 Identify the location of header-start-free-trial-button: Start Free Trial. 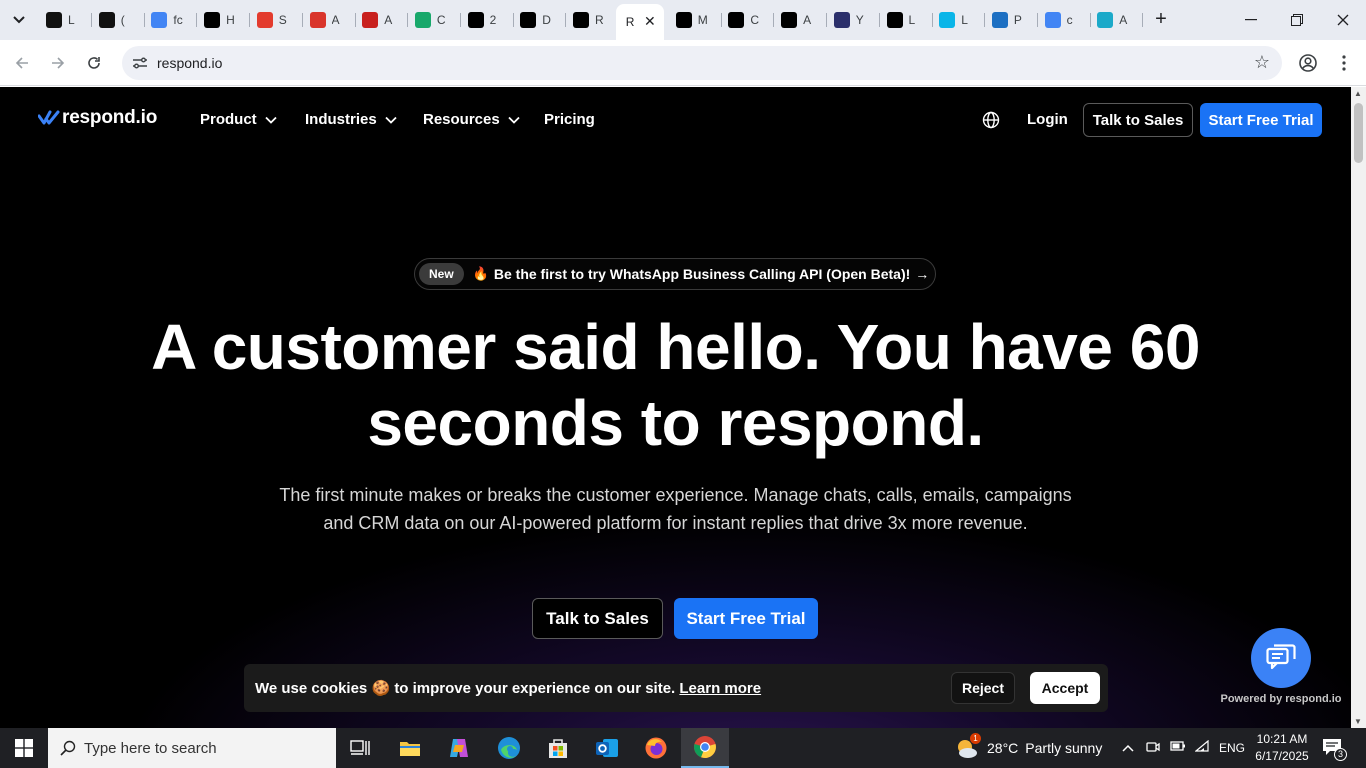
(1261, 120).